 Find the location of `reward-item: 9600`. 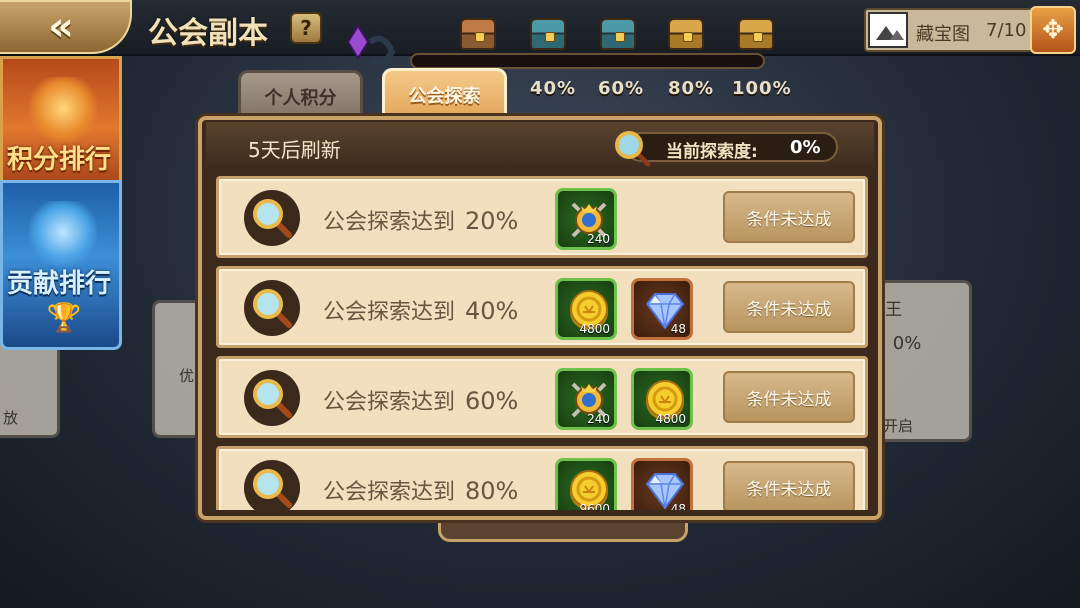

reward-item: 9600 is located at coordinates (586, 484).